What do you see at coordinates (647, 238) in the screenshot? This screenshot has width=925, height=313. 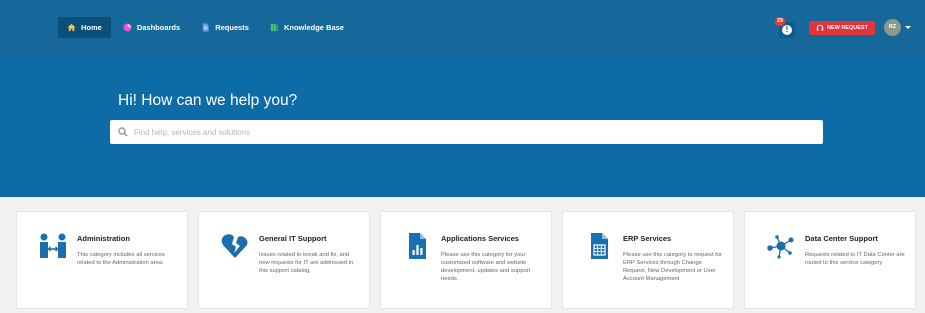 I see `category-title: ERP Services` at bounding box center [647, 238].